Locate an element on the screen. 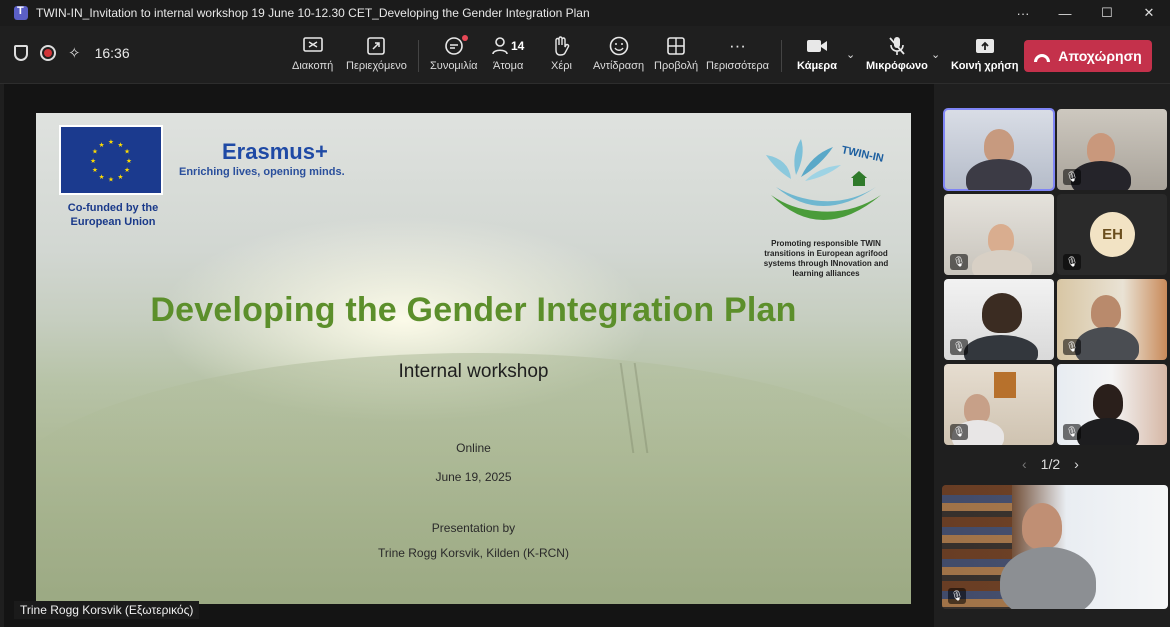 This screenshot has width=1170, height=627. mic-options-chevron-icon: ⌄ is located at coordinates (935, 54).